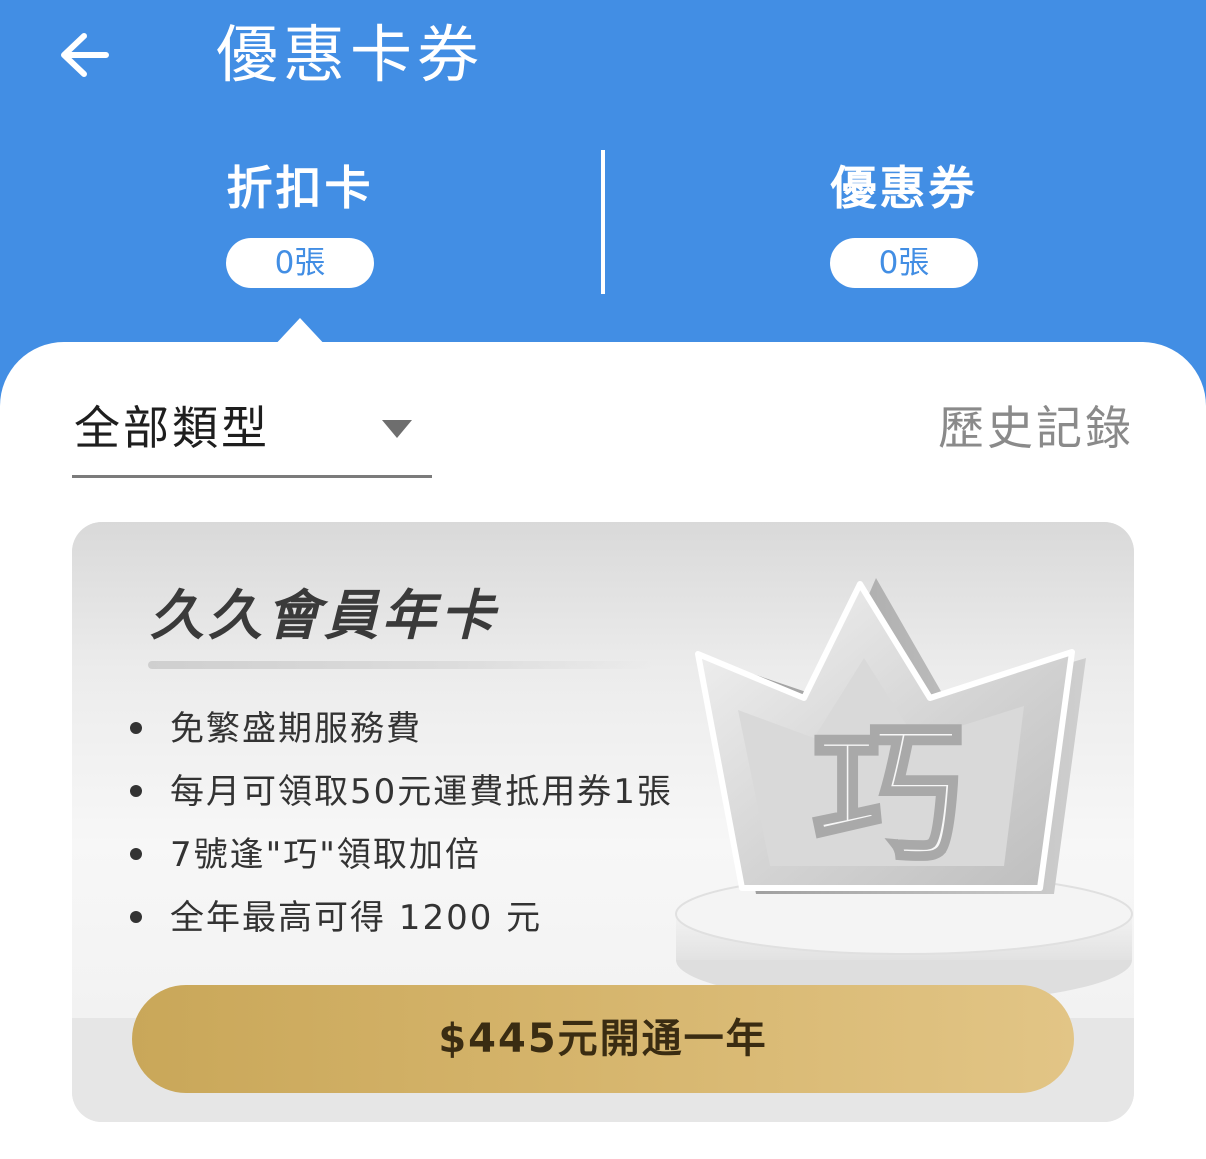 The height and width of the screenshot is (1159, 1206). Describe the element at coordinates (400, 665) in the screenshot. I see `title-underline` at that location.